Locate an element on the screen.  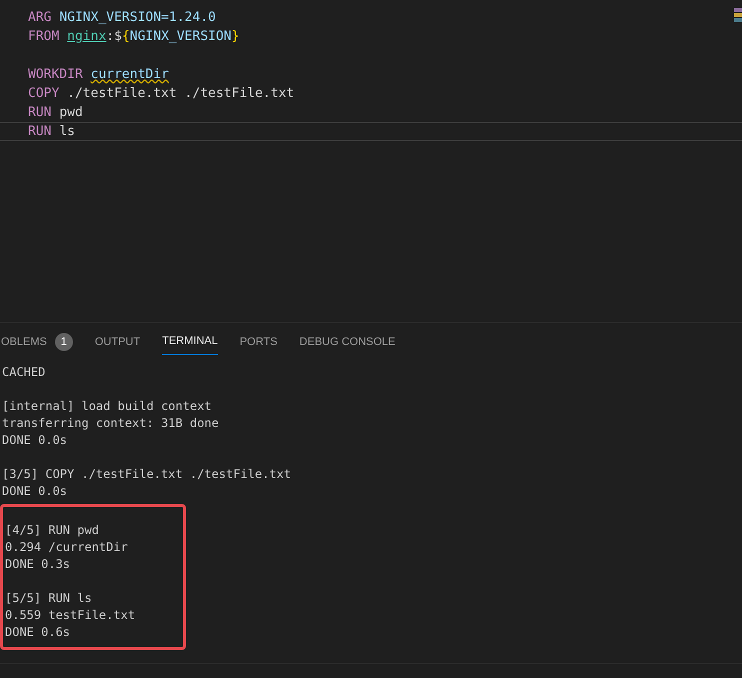
code-line: ARG NGINX_VERSION=1.24.0 is located at coordinates (122, 17).